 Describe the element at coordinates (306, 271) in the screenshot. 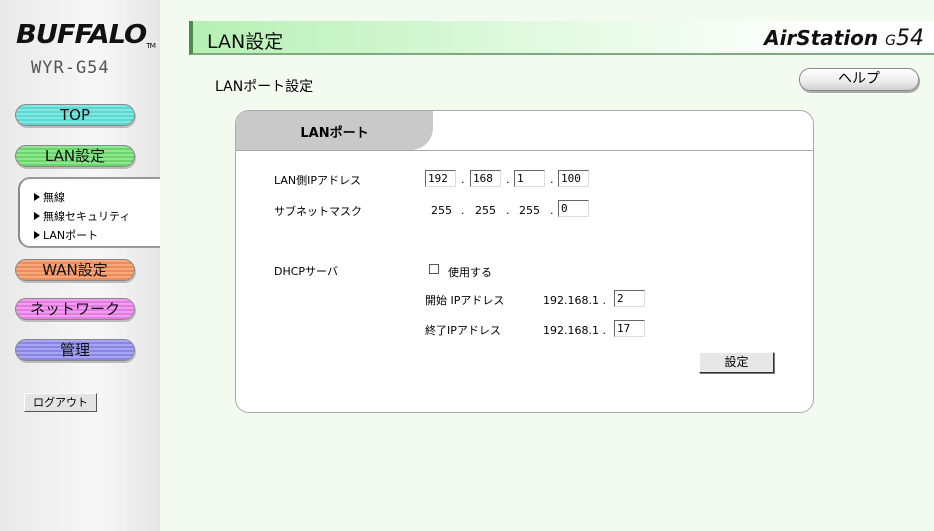

I see `dhcp-server-label: DHCPサーバ` at that location.